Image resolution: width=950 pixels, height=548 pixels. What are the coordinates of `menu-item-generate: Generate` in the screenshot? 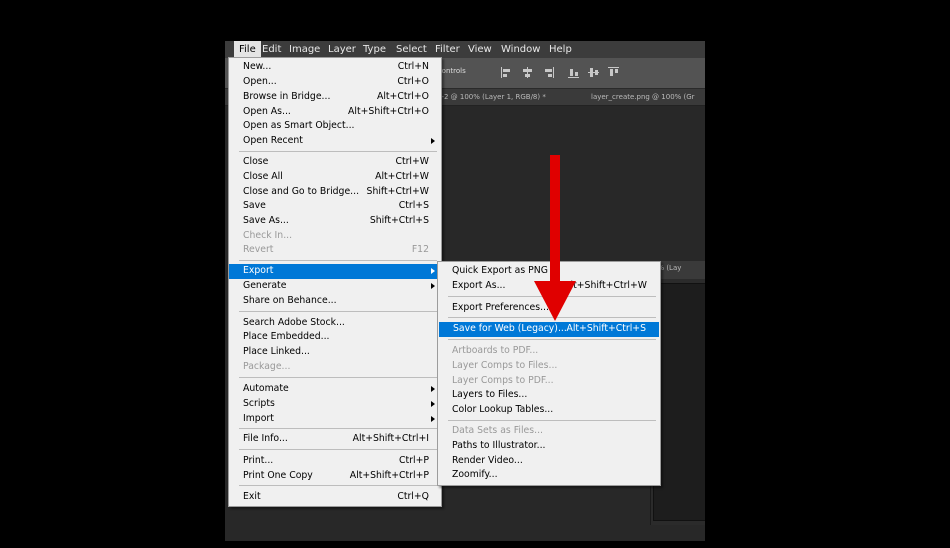 It's located at (335, 286).